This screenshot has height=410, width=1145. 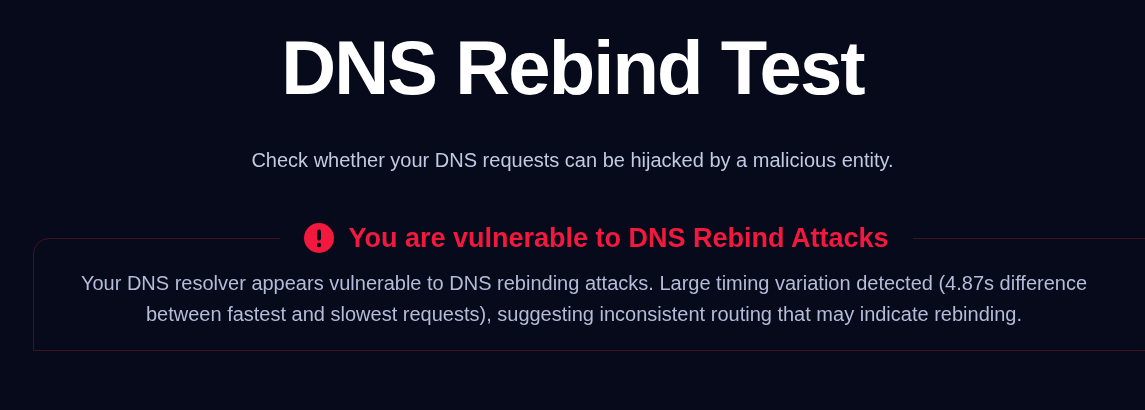 What do you see at coordinates (319, 238) in the screenshot?
I see `alert-icon` at bounding box center [319, 238].